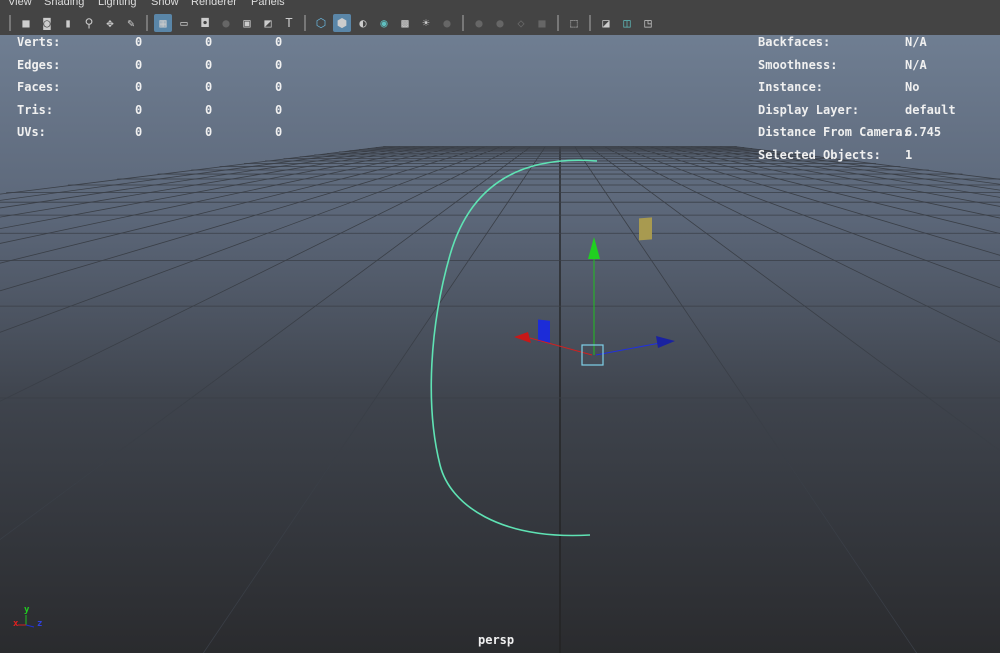 The width and height of the screenshot is (1000, 653). What do you see at coordinates (405, 23) in the screenshot?
I see `textured-icon: ▩` at bounding box center [405, 23].